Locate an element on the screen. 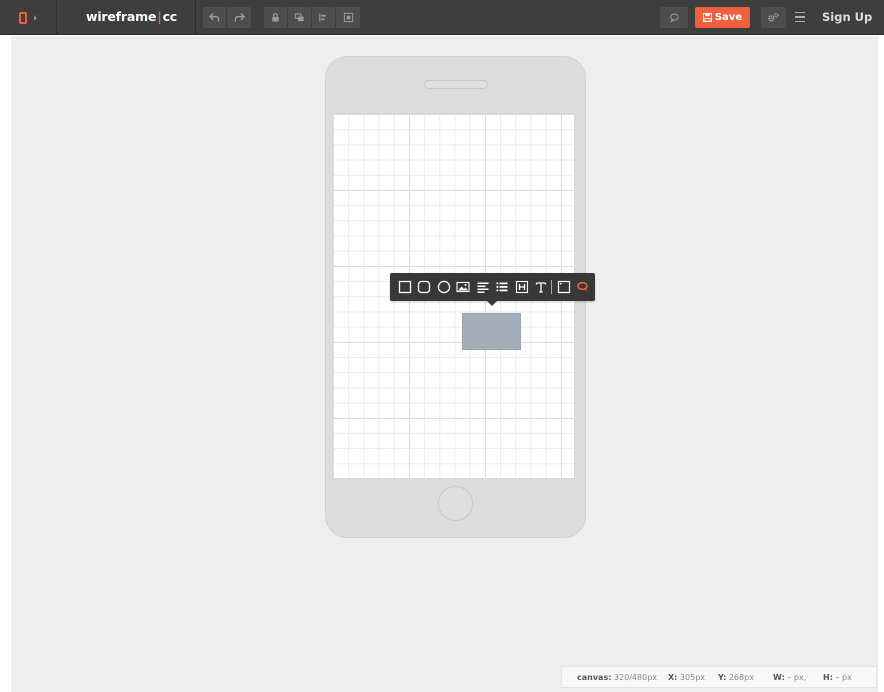 This screenshot has height=692, width=884. align-button is located at coordinates (324, 17).